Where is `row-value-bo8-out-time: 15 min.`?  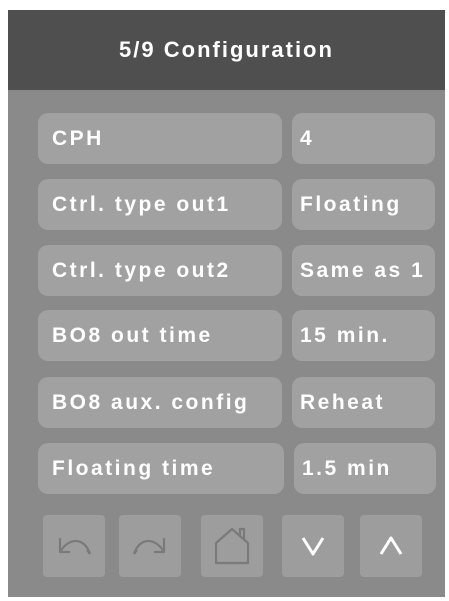 row-value-bo8-out-time: 15 min. is located at coordinates (363, 335).